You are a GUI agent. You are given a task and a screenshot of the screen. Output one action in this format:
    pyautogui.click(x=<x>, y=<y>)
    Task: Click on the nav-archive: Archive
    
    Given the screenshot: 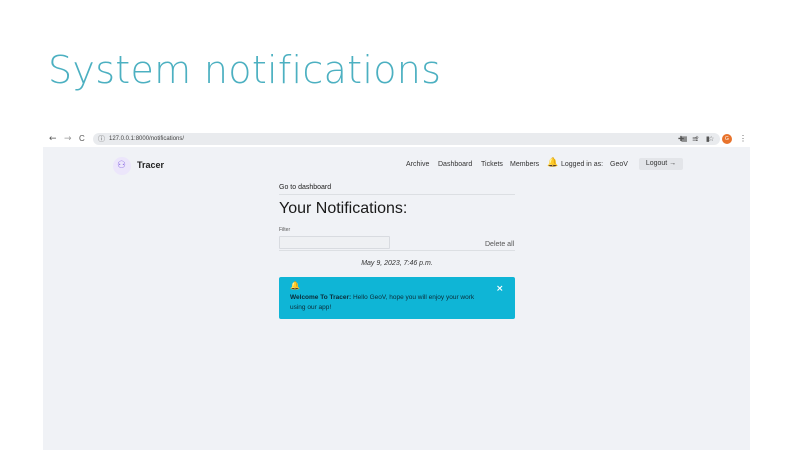 What is the action you would take?
    pyautogui.click(x=417, y=164)
    